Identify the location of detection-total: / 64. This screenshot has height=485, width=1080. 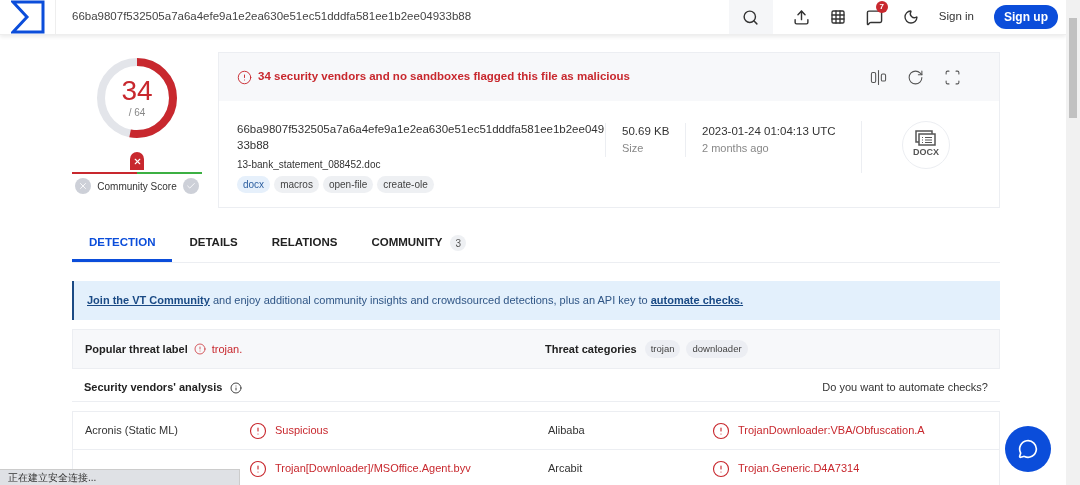
(137, 112).